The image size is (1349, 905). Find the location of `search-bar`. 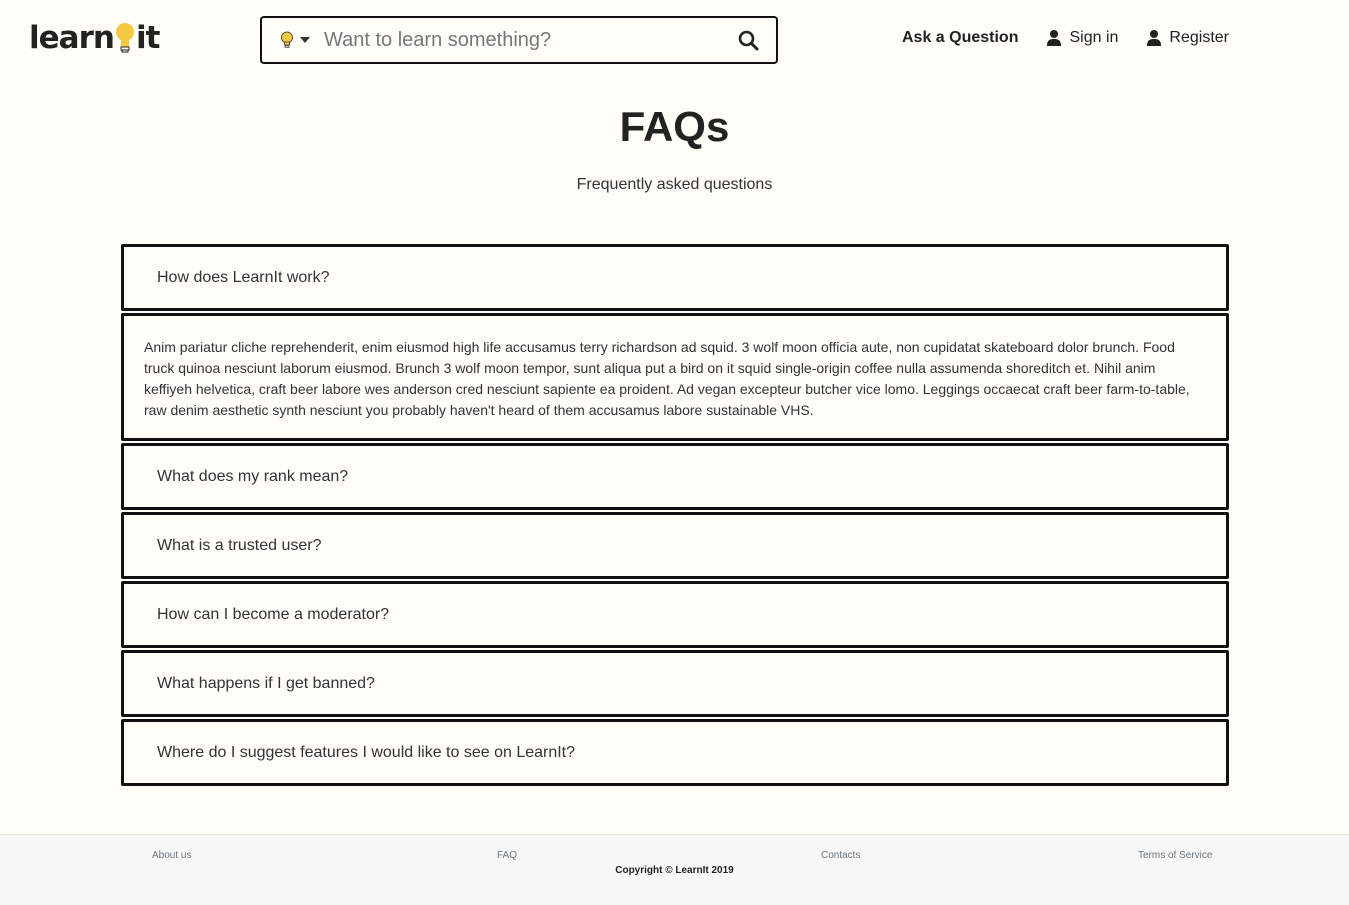

search-bar is located at coordinates (519, 40).